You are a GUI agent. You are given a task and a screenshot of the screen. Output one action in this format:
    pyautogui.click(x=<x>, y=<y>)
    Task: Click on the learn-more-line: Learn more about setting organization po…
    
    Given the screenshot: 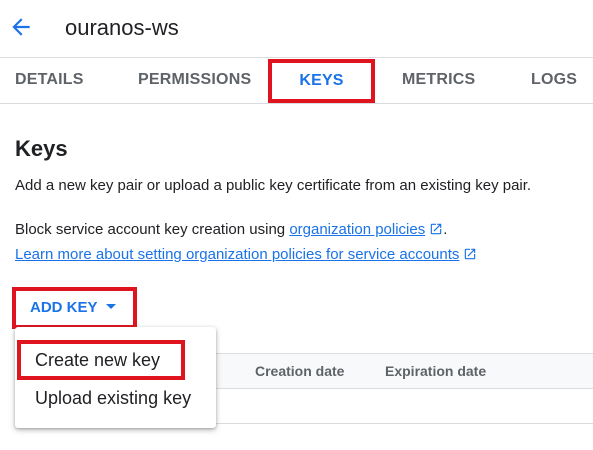 What is the action you would take?
    pyautogui.click(x=246, y=254)
    